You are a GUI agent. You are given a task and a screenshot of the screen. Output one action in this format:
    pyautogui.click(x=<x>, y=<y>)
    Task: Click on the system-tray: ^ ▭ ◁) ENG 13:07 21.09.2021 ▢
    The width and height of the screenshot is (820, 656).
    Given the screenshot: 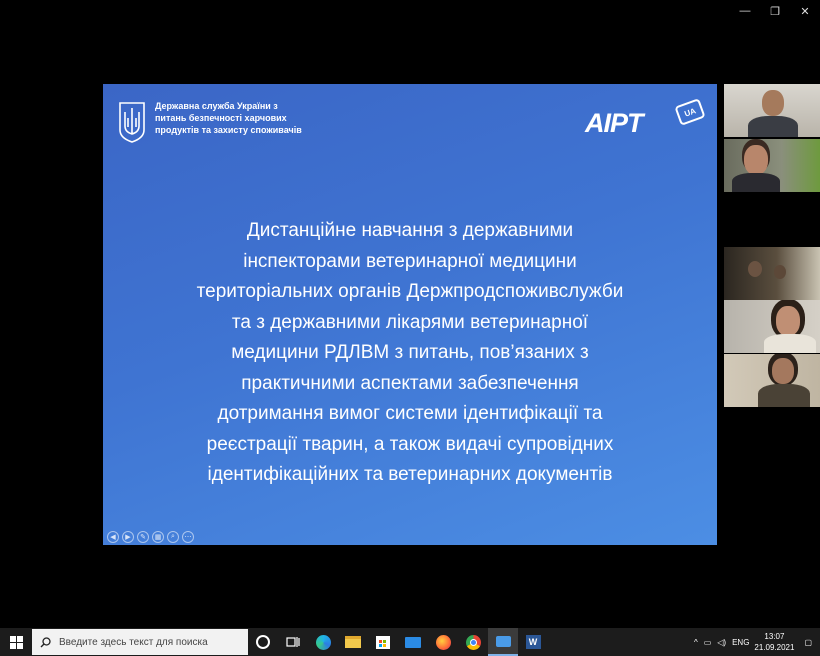 What is the action you would take?
    pyautogui.click(x=755, y=642)
    